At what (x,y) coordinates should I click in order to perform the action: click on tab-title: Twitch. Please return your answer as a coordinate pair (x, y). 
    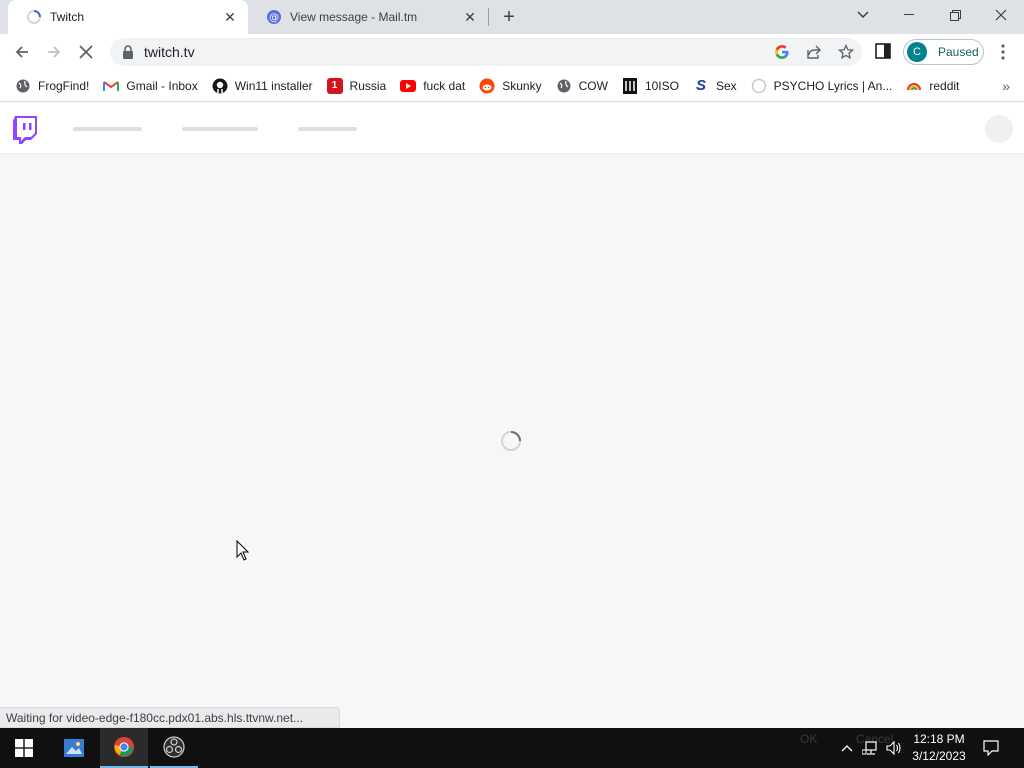
    Looking at the image, I should click on (67, 17).